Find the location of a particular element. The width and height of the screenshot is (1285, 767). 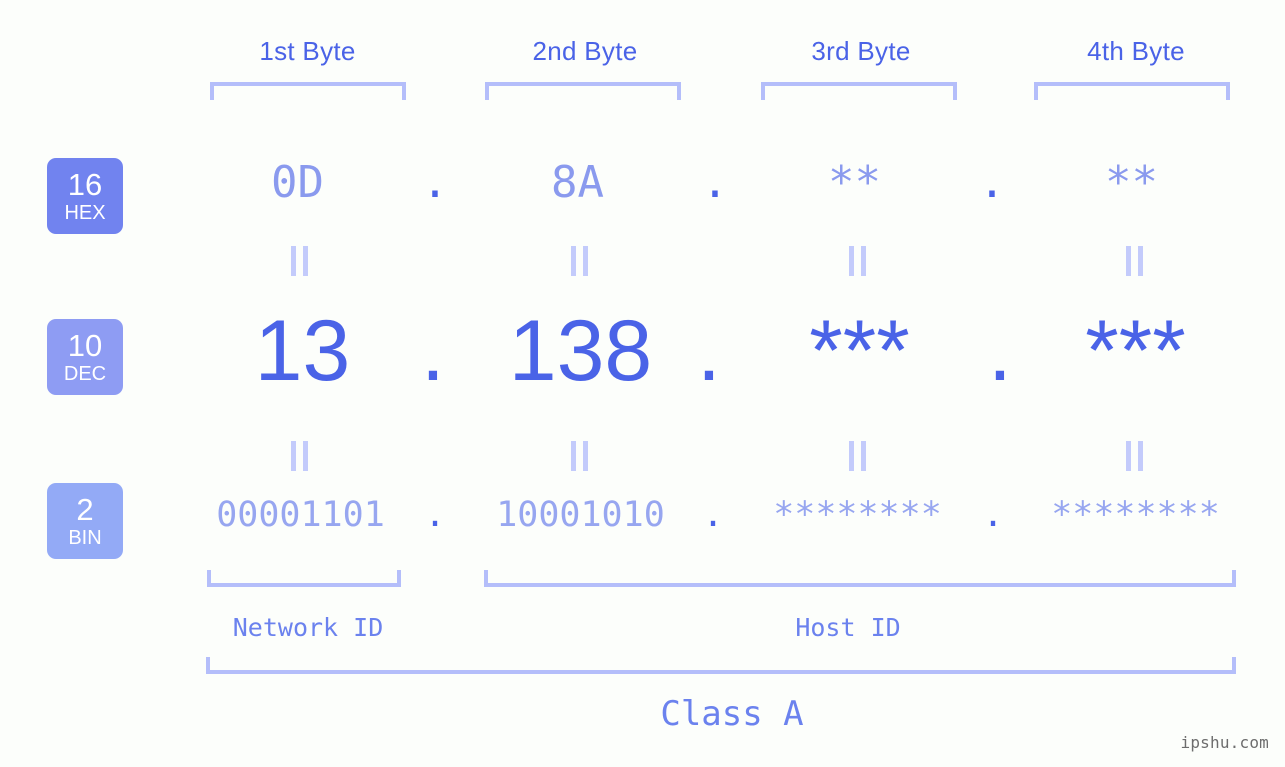

base-badge-hex-name: HEX is located at coordinates (85, 212).